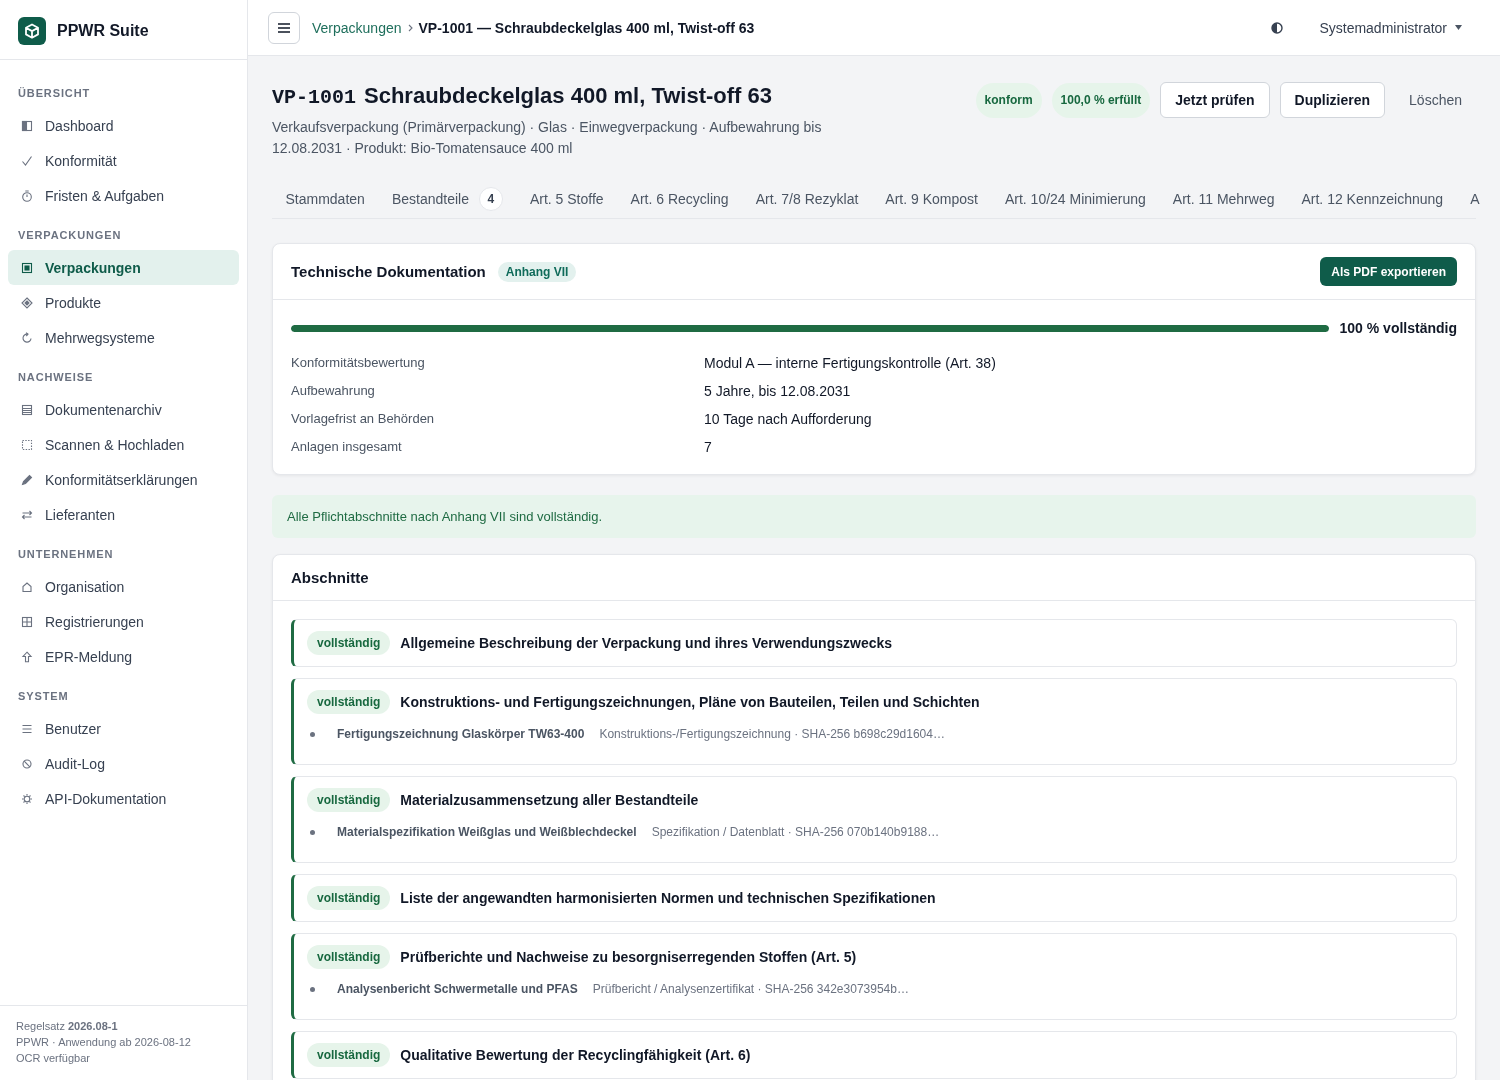 This screenshot has width=1500, height=1080. What do you see at coordinates (27, 798) in the screenshot?
I see `gear-icon` at bounding box center [27, 798].